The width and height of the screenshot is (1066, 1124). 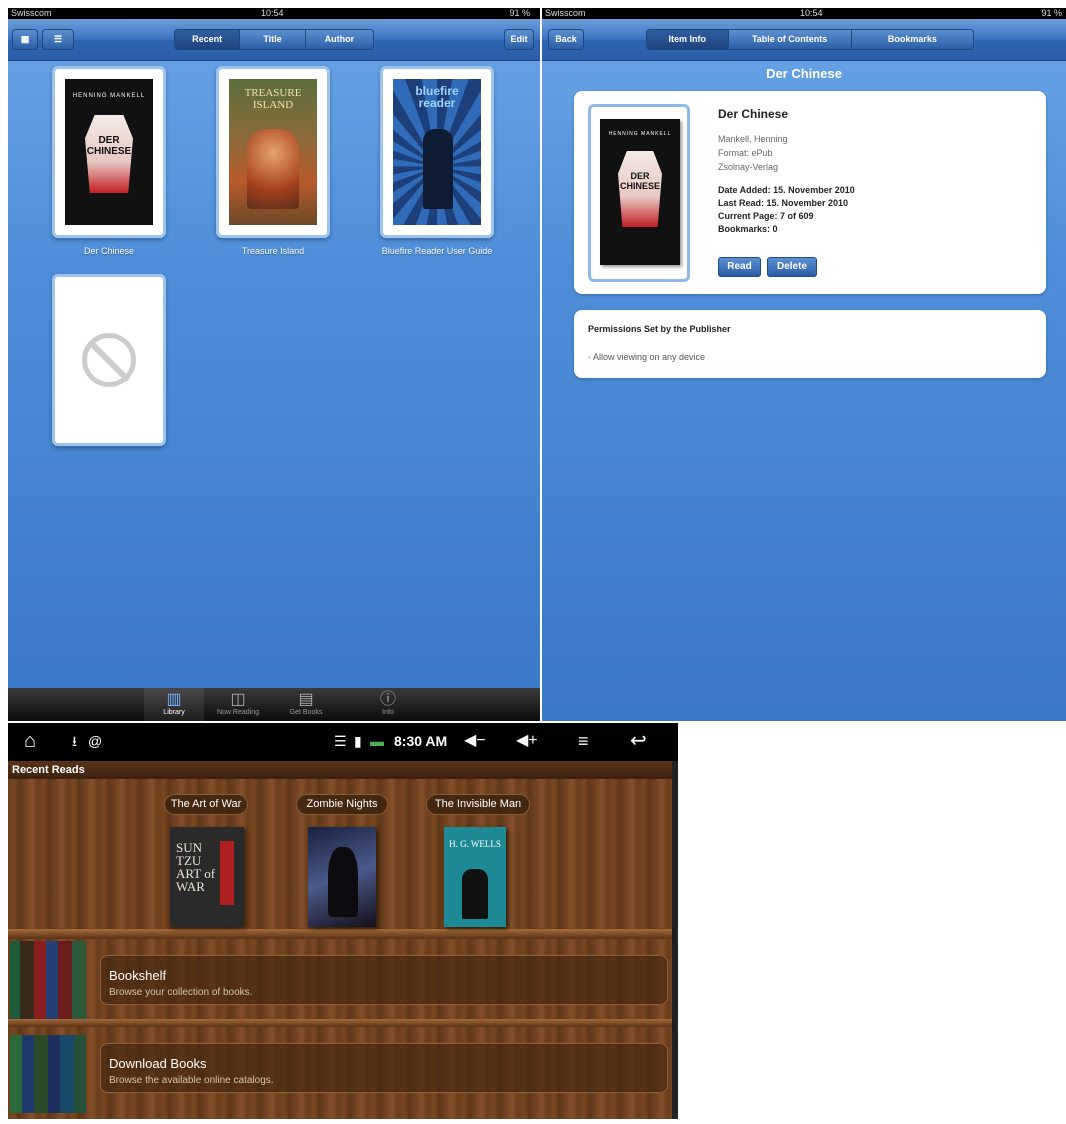 I want to click on battery-icon: ▬, so click(x=377, y=741).